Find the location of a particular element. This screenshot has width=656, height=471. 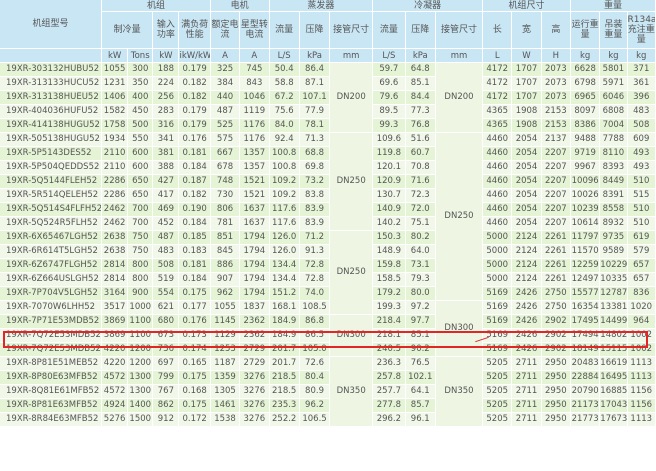

value-cell: 2462 is located at coordinates (115, 223).